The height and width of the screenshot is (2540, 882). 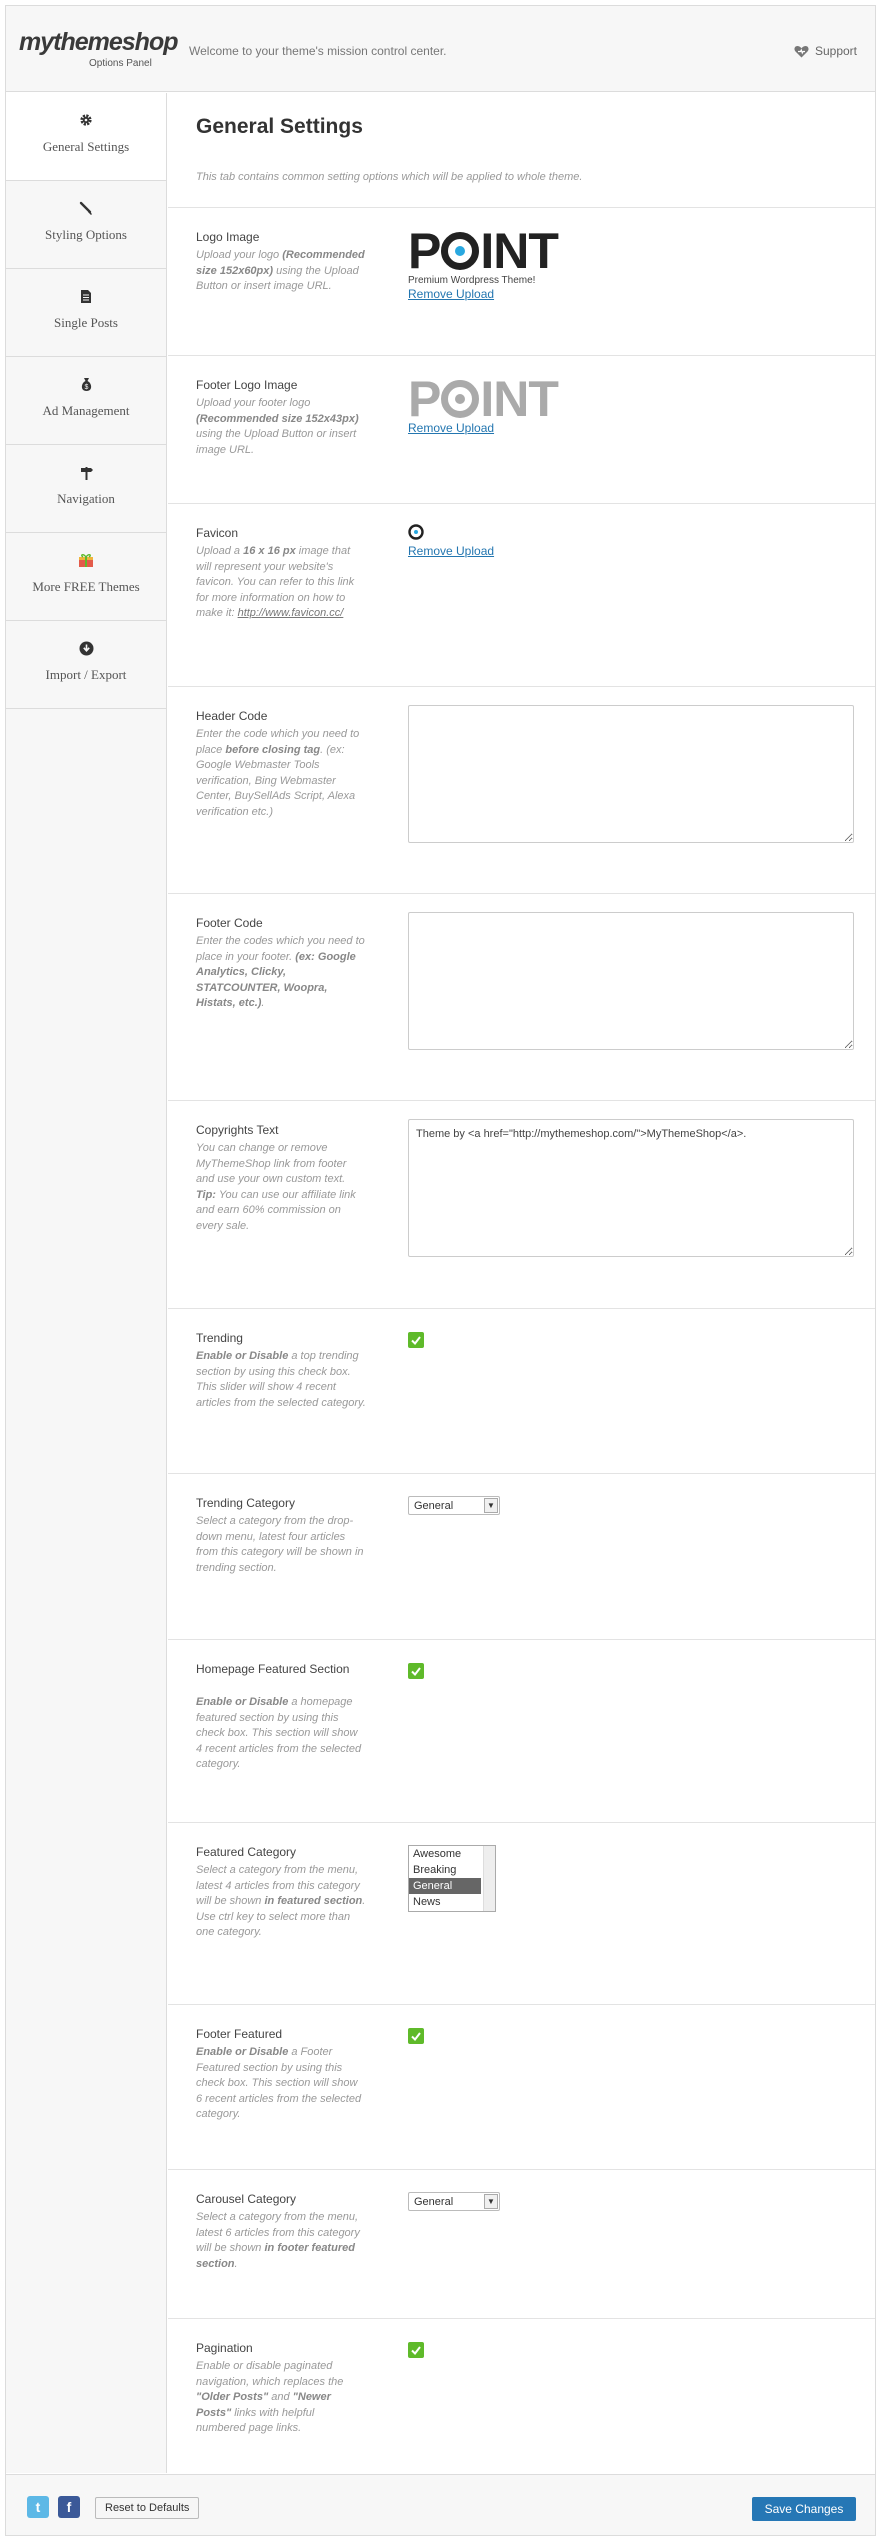 I want to click on pagination-checkbox, so click(x=416, y=2350).